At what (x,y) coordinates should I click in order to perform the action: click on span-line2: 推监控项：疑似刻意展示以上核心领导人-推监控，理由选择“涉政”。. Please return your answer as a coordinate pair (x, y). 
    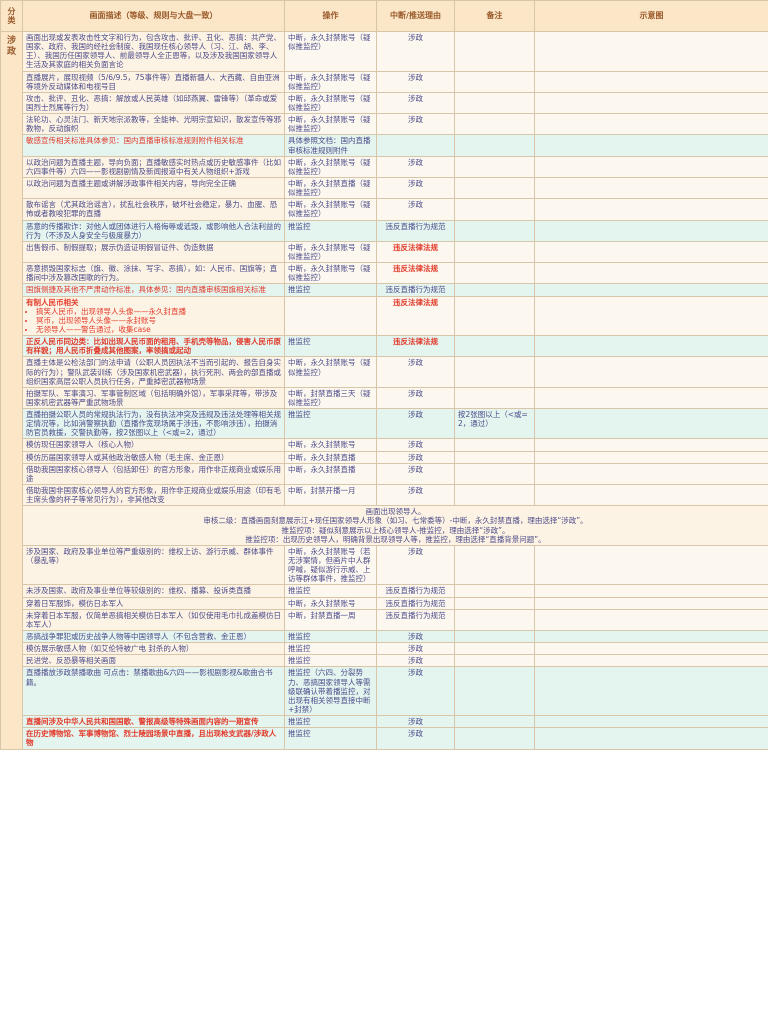
    Looking at the image, I should click on (395, 530).